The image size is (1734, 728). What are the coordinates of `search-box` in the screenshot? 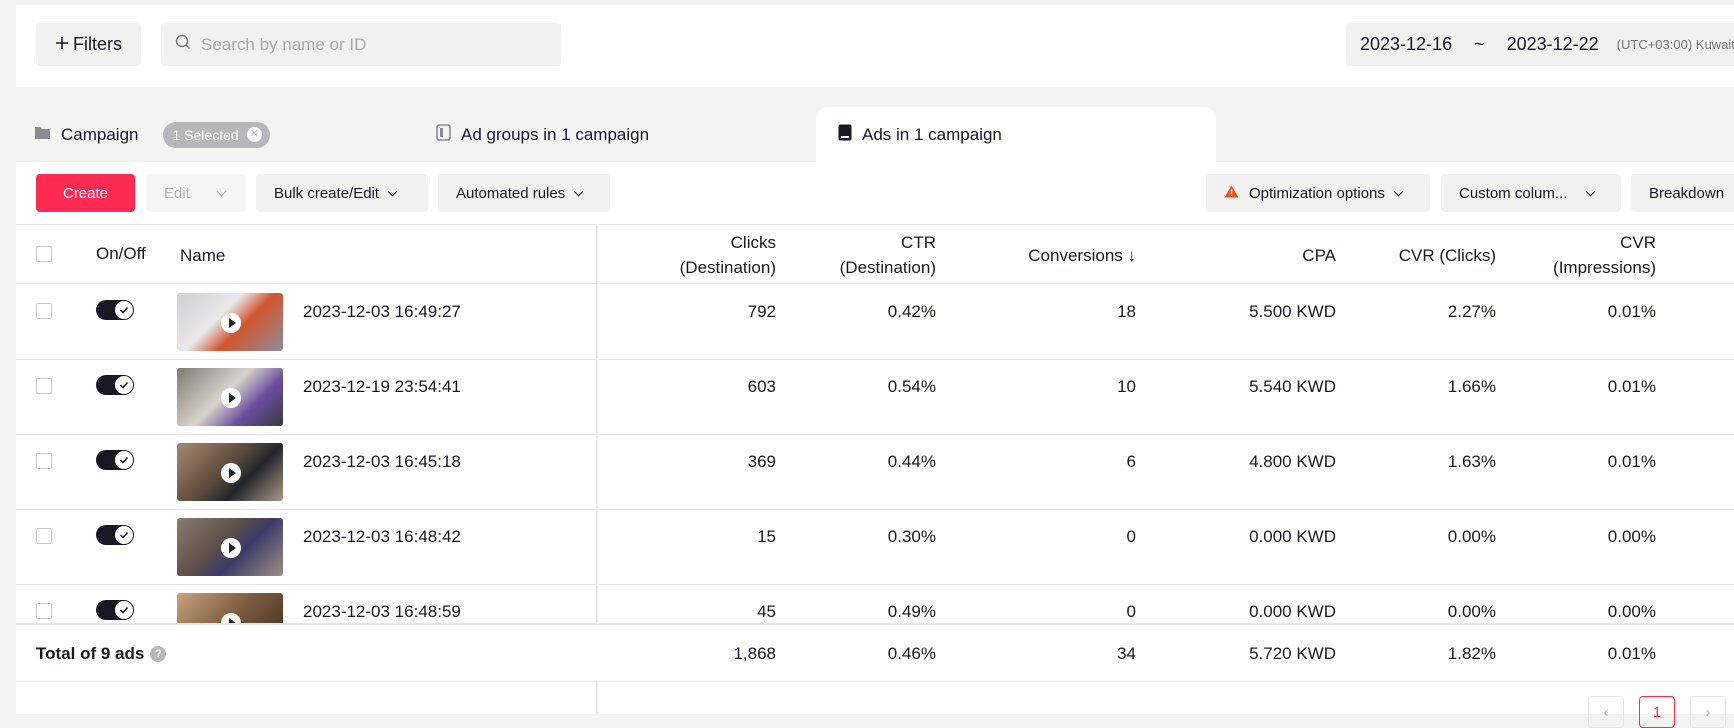 It's located at (361, 44).